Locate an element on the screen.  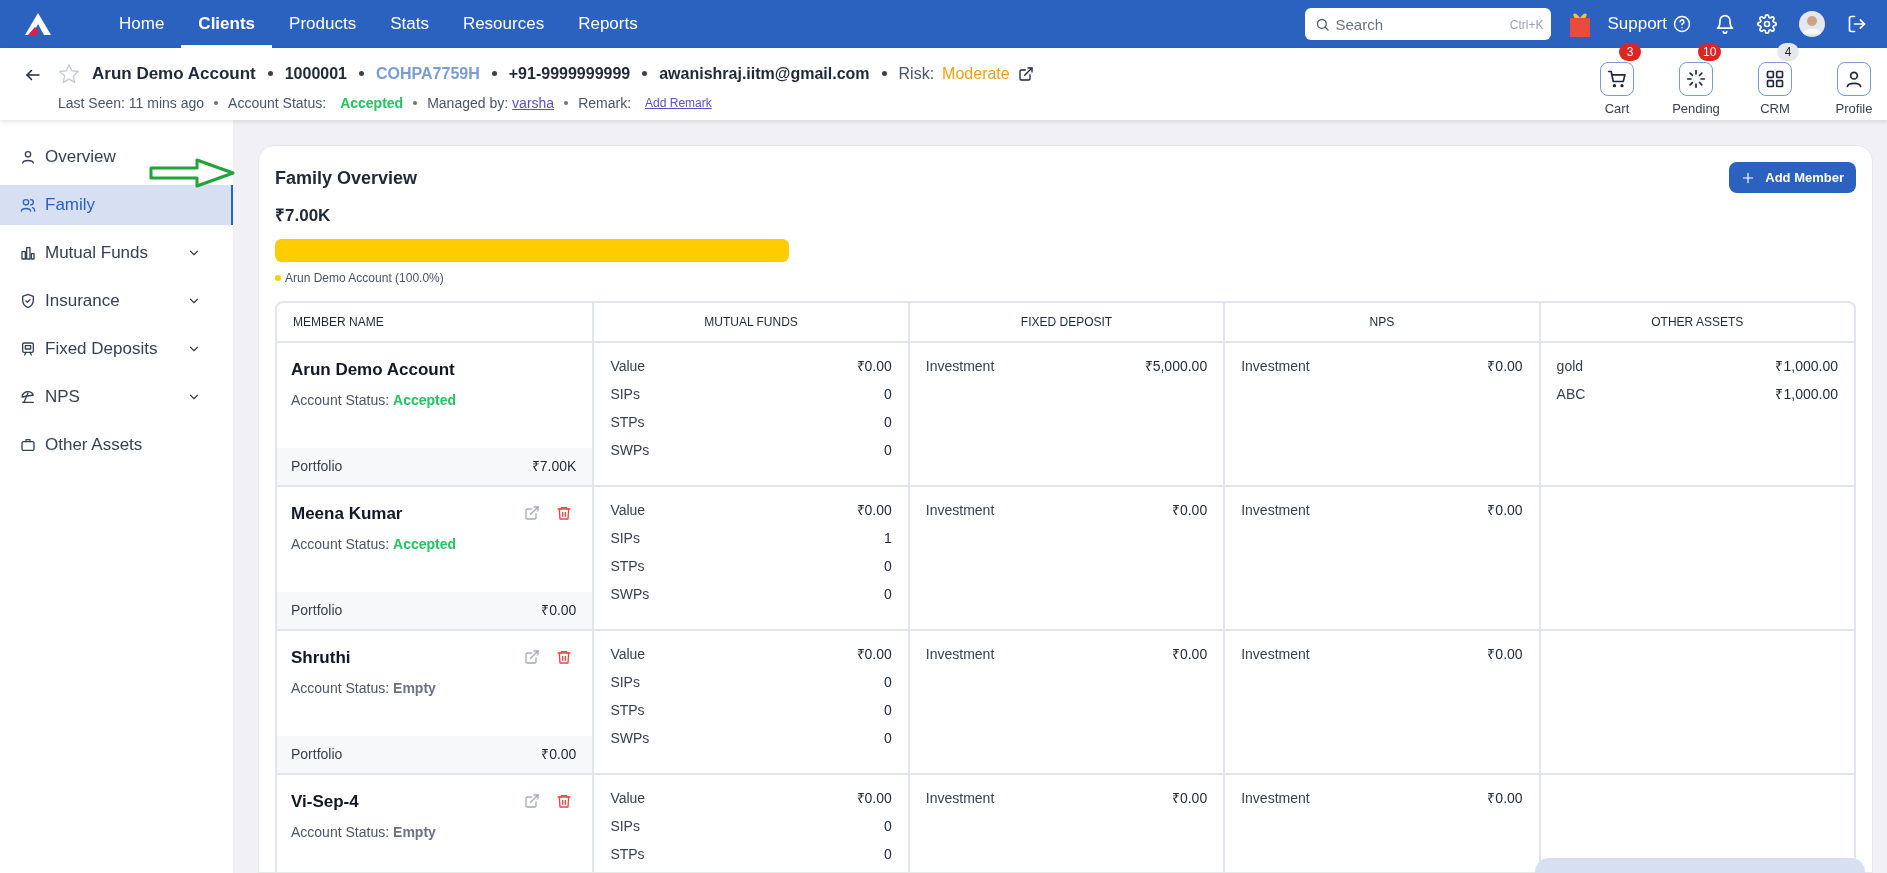
client-name: Arun Demo Account is located at coordinates (174, 74).